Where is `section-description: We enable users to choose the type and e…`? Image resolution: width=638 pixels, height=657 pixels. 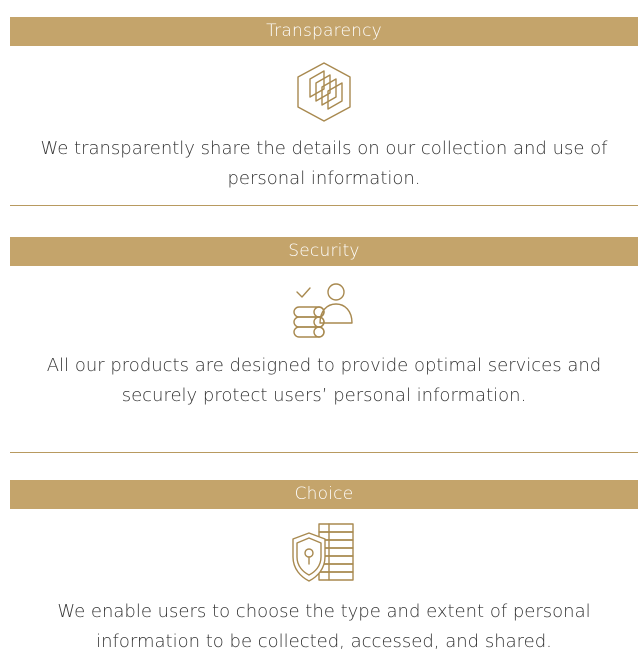 section-description: We enable users to choose the type and e… is located at coordinates (324, 626).